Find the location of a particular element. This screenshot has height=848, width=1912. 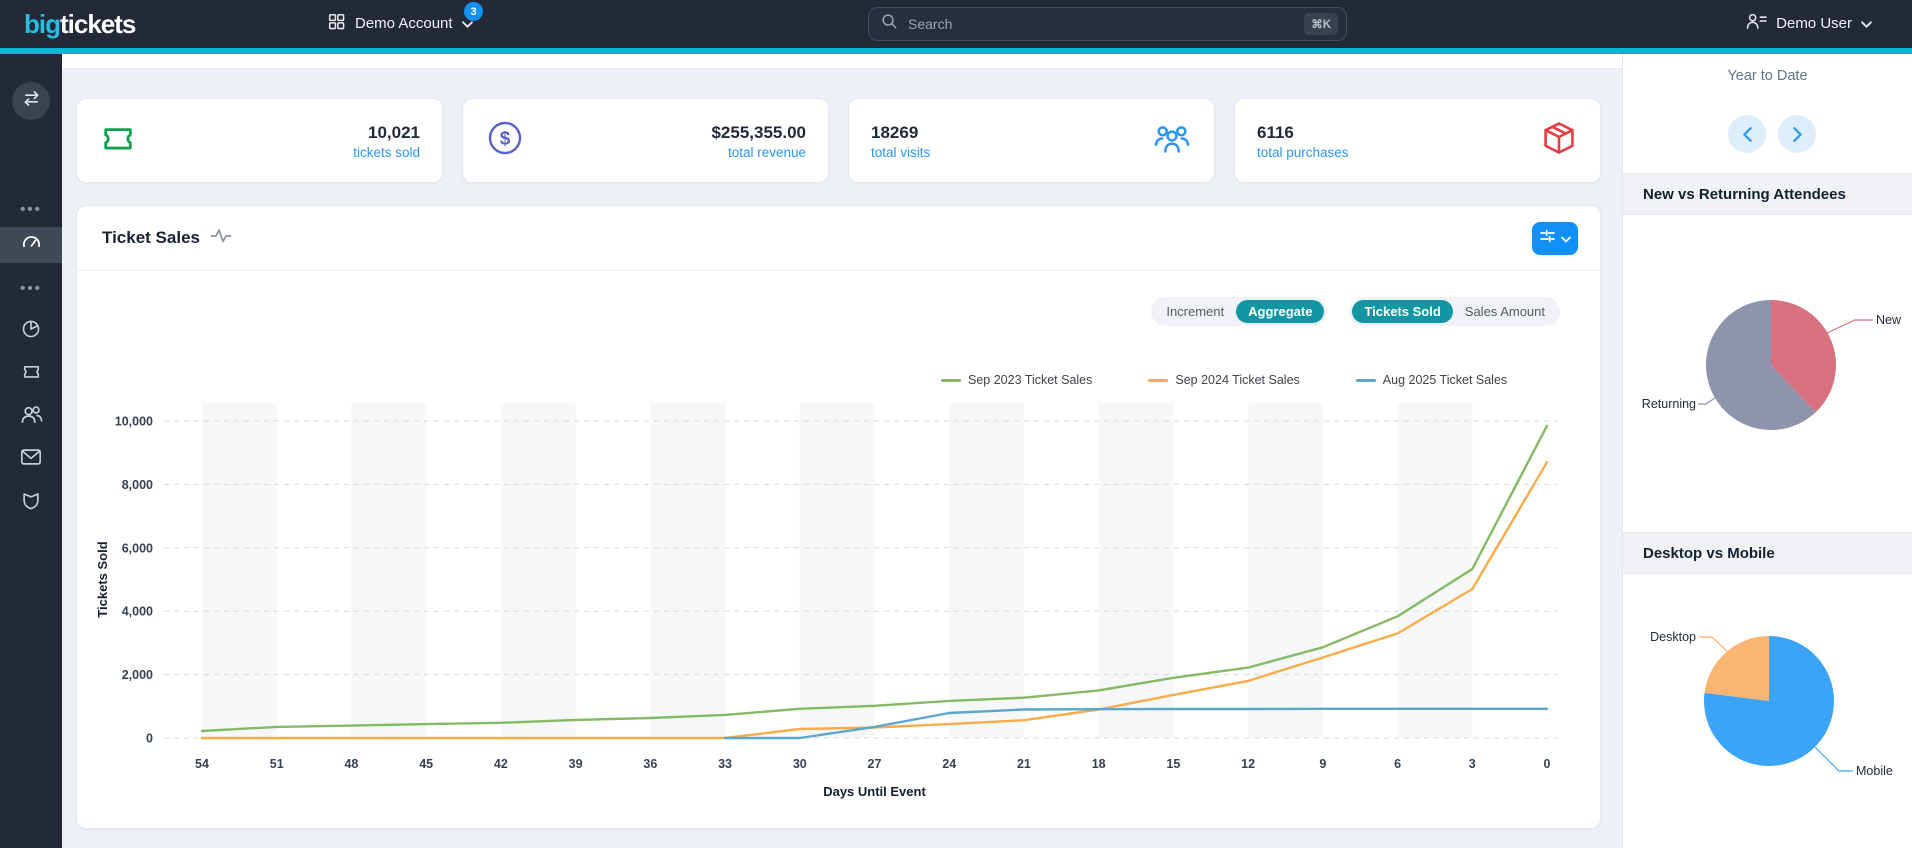

shield-icon is located at coordinates (31, 502).